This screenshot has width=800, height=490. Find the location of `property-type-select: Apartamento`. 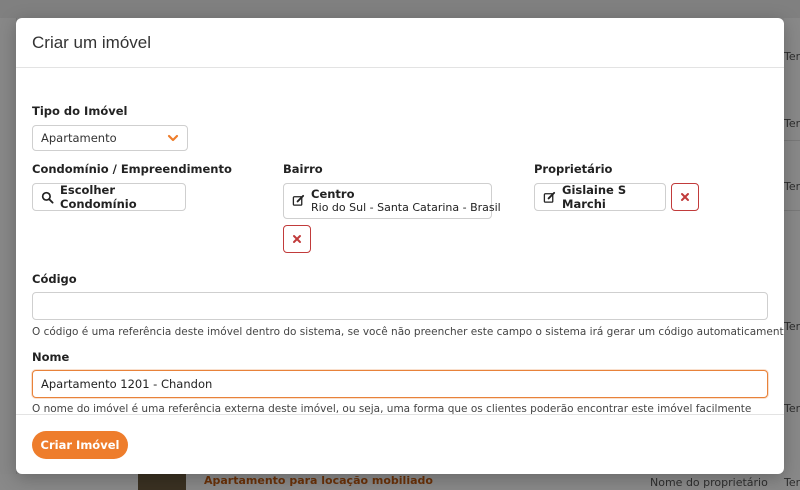

property-type-select: Apartamento is located at coordinates (110, 138).